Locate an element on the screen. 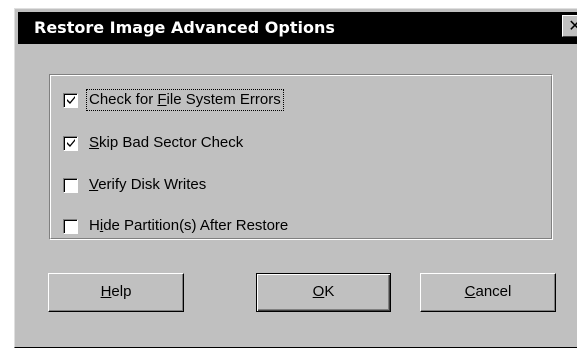  verify-disk-writes-checkbox is located at coordinates (70, 185).